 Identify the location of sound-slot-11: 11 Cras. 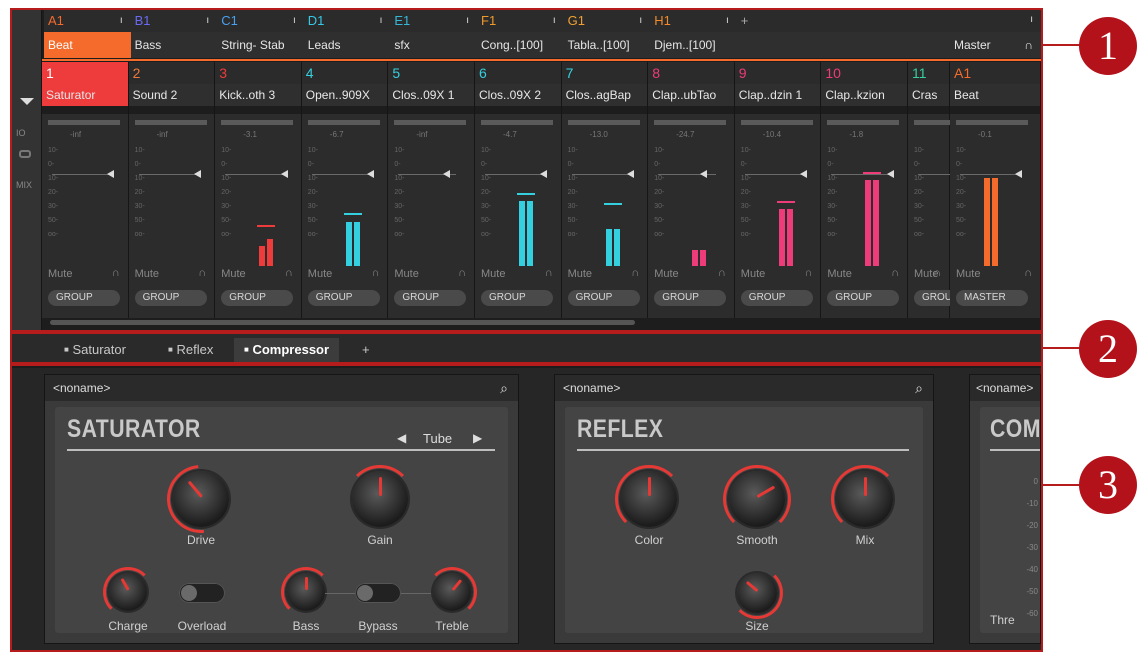
(929, 88).